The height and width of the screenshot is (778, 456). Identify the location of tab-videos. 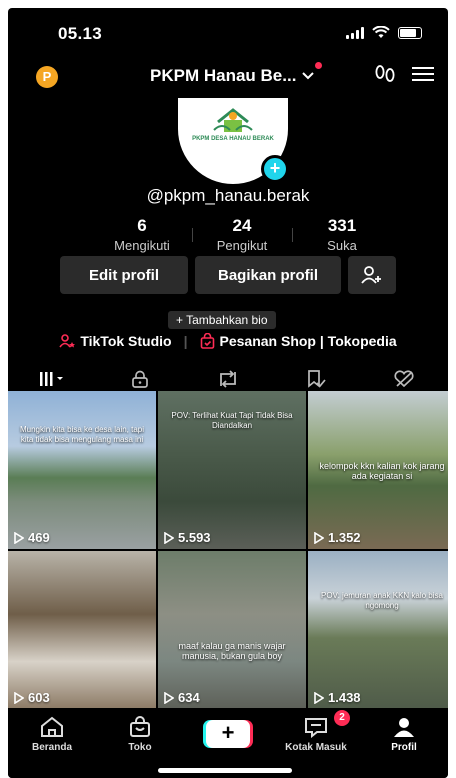
(52, 379).